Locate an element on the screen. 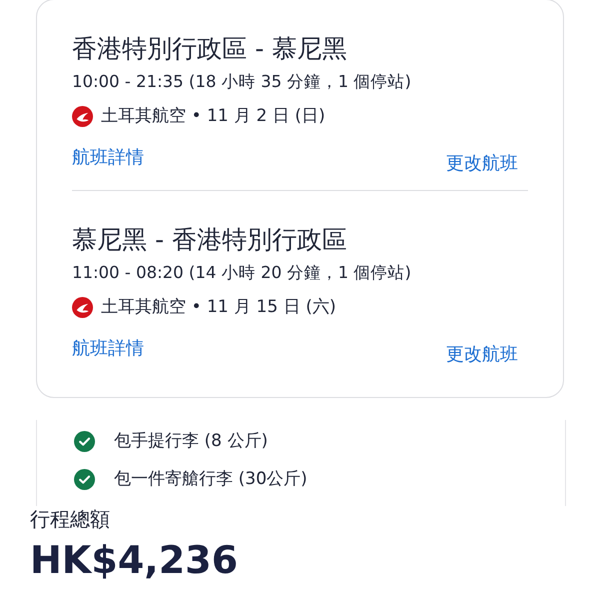 The width and height of the screenshot is (600, 600). route-title: 慕尼黑 - 香港特別行政區 is located at coordinates (209, 240).